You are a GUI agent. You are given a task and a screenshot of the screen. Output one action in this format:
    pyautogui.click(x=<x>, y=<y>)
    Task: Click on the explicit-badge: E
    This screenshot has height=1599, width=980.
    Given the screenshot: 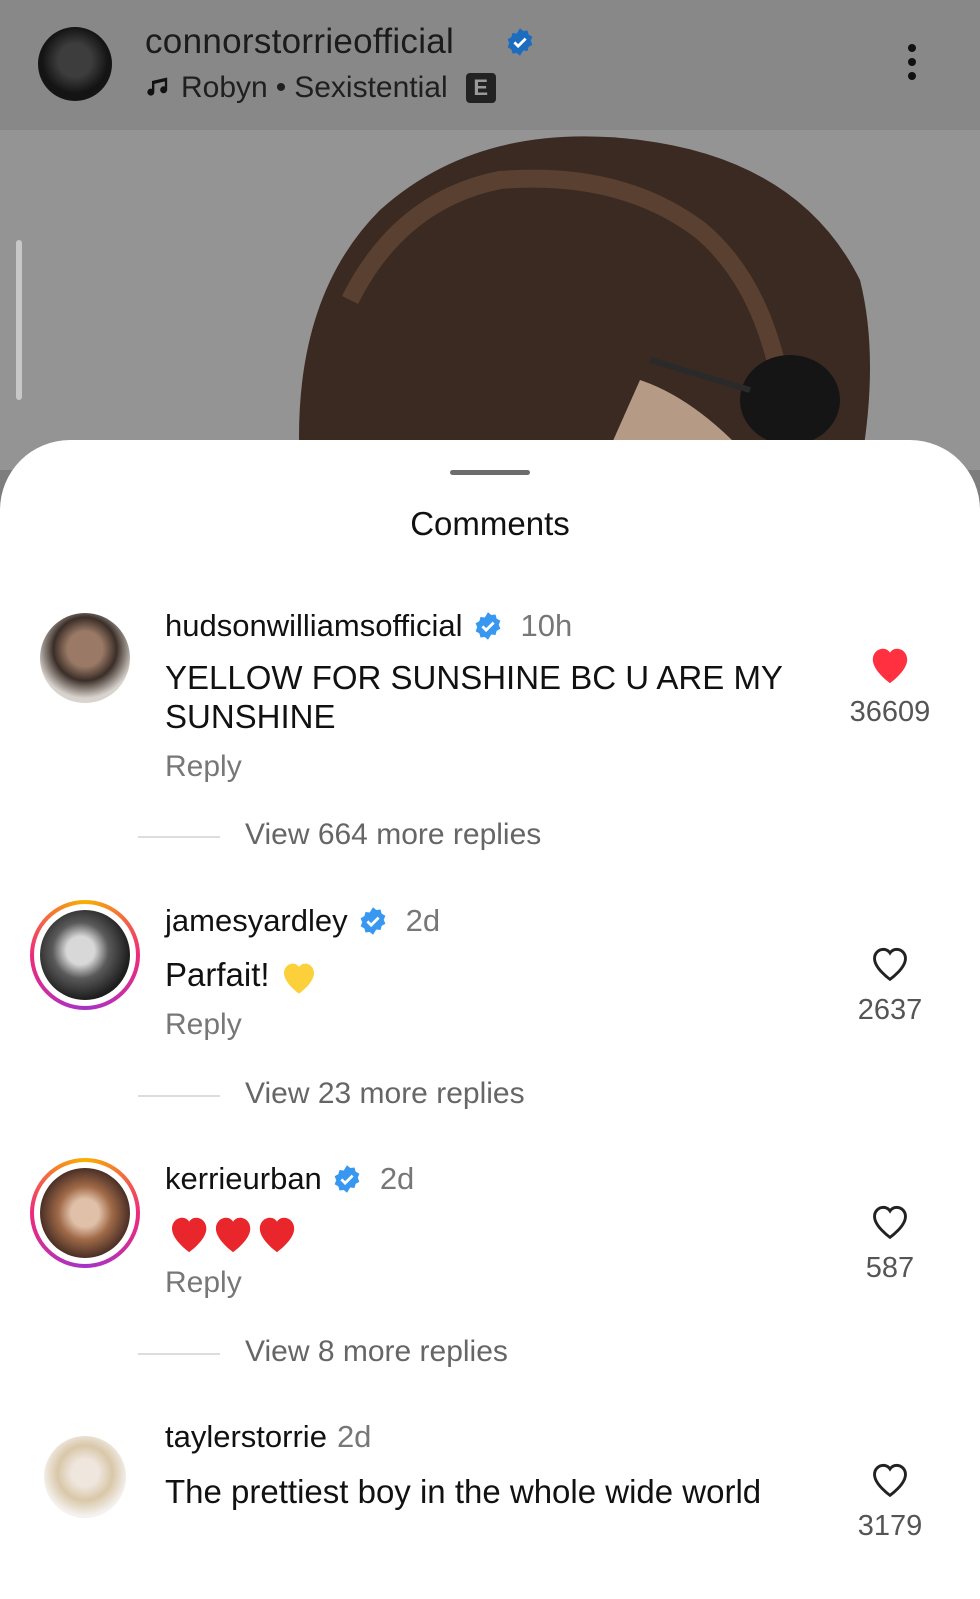 What is the action you would take?
    pyautogui.click(x=480, y=88)
    